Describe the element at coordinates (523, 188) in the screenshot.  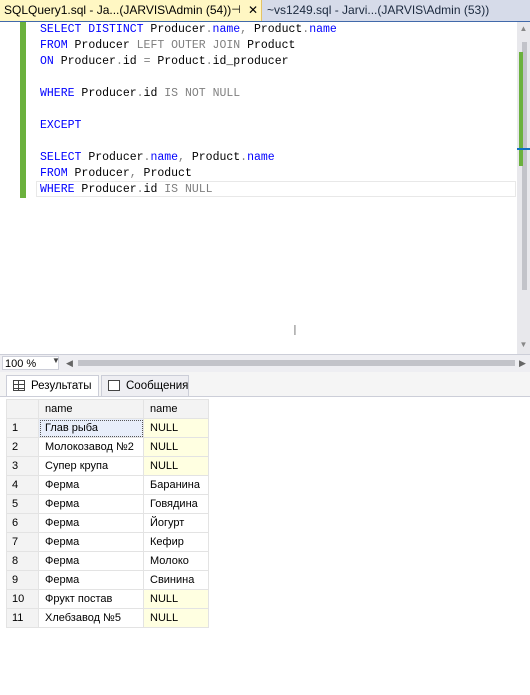
I see `editor-vertical-scrollbar: ▲ ▼` at that location.